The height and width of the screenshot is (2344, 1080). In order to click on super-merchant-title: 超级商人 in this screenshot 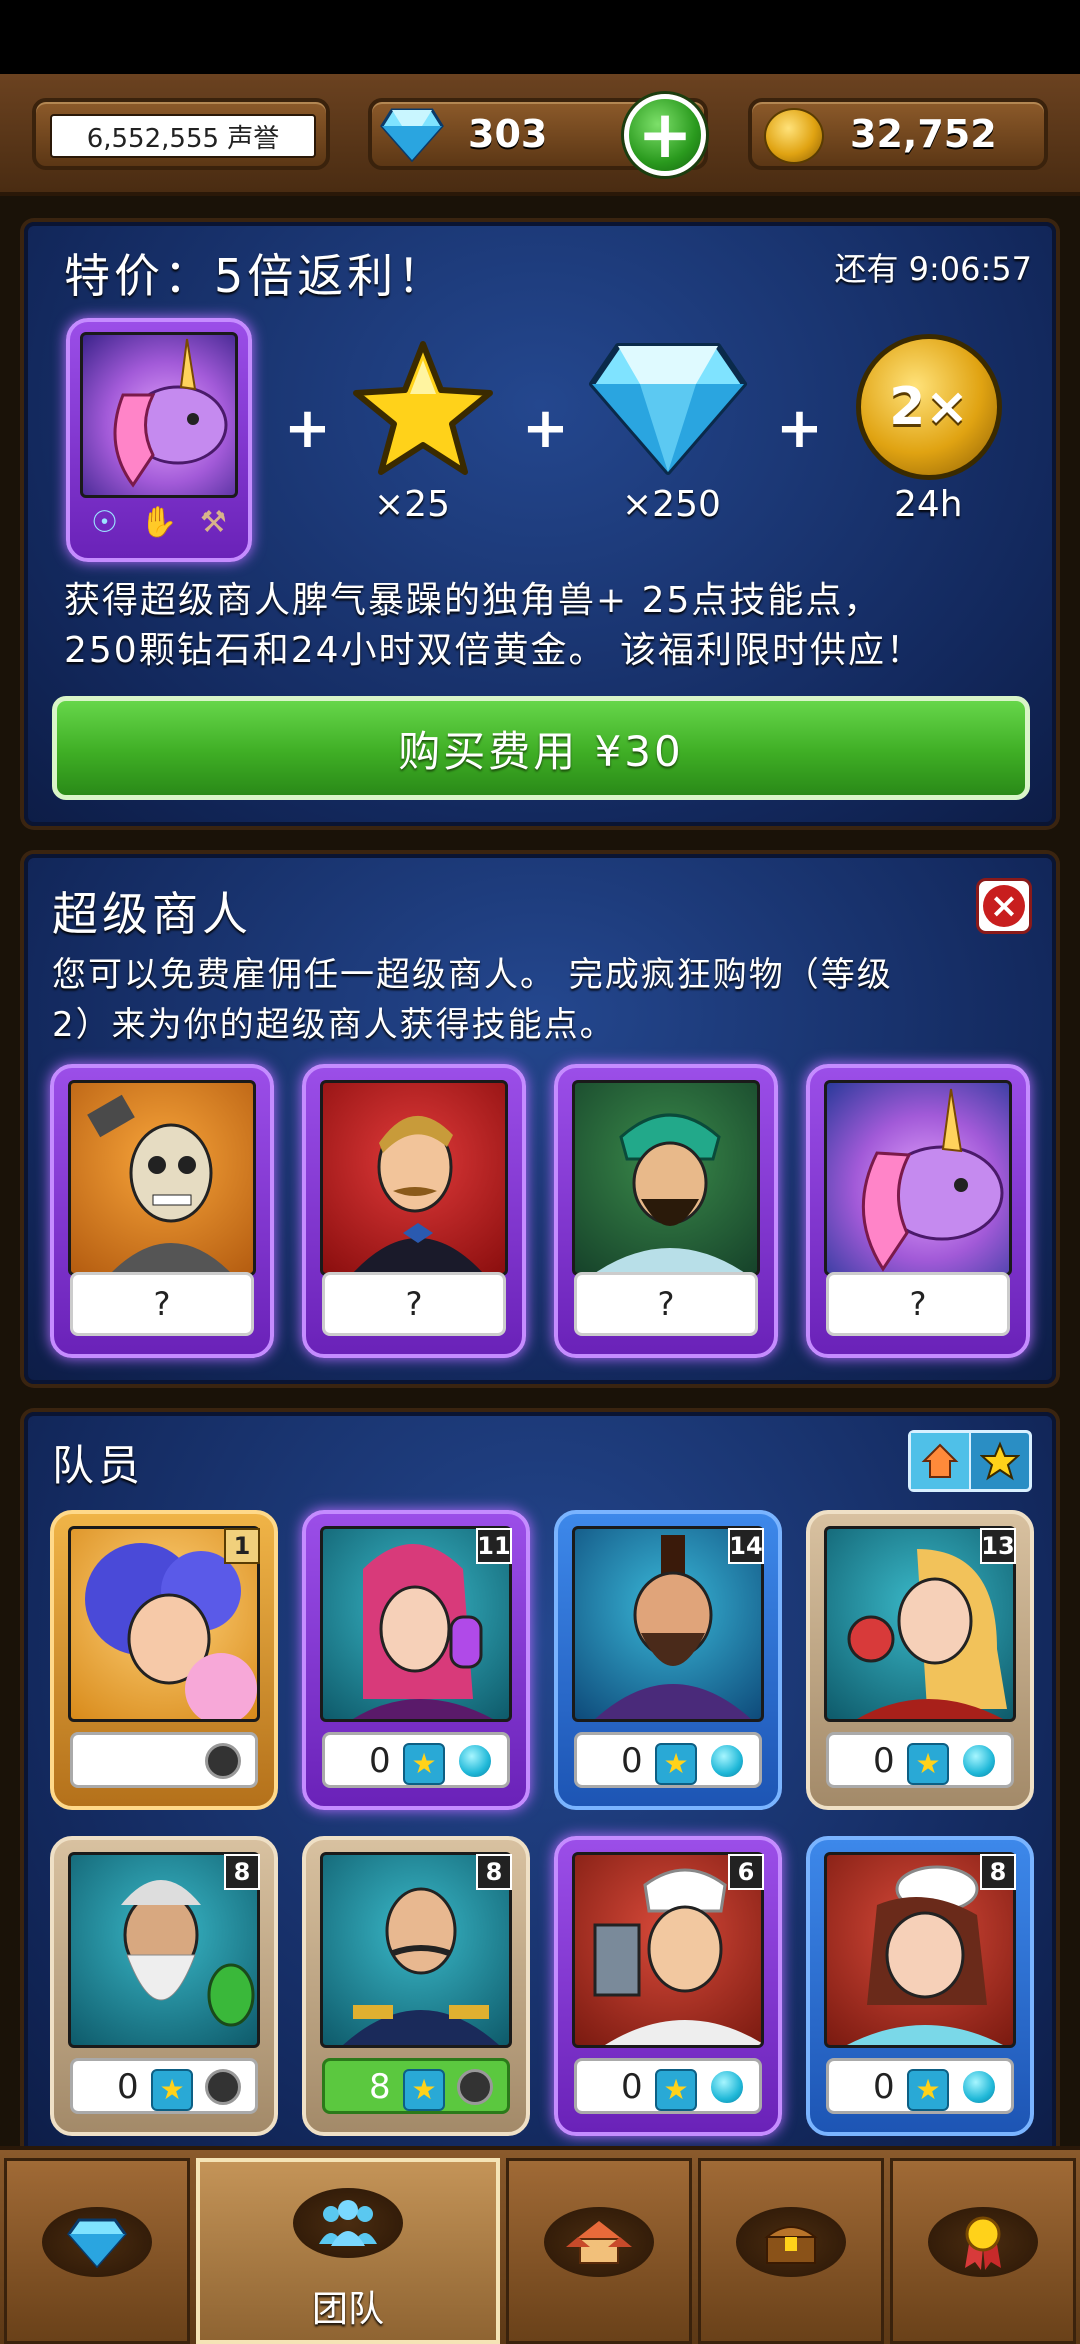, I will do `click(152, 914)`.